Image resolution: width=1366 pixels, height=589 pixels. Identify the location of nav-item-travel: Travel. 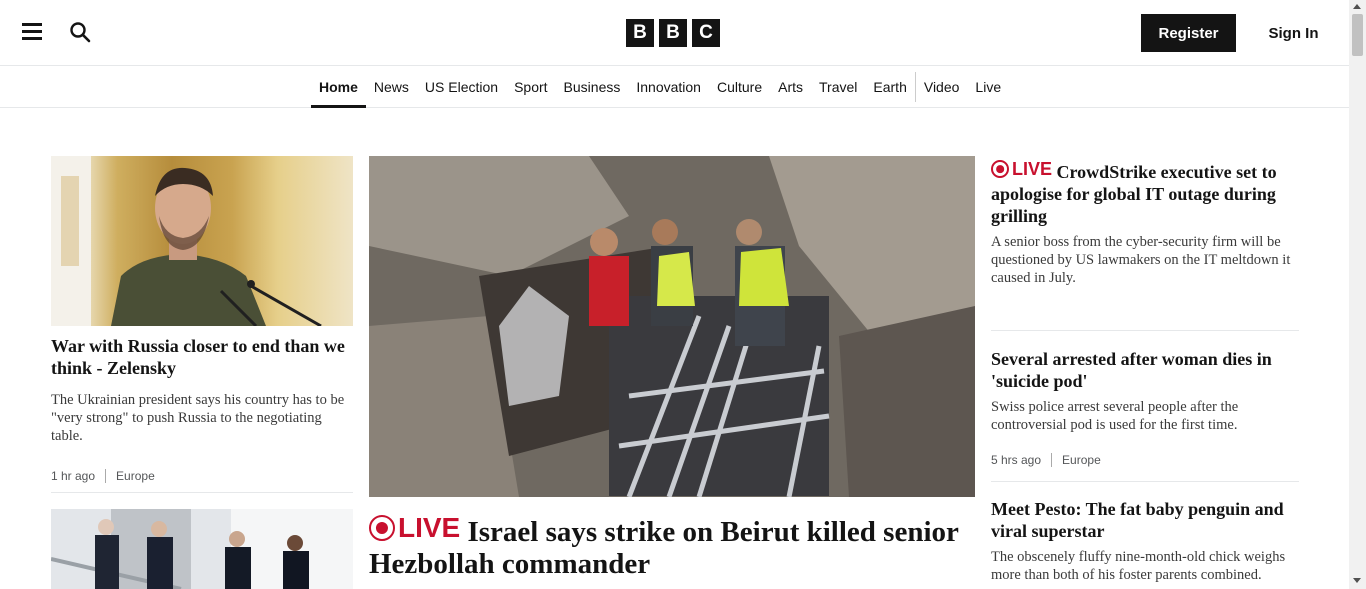
(838, 86).